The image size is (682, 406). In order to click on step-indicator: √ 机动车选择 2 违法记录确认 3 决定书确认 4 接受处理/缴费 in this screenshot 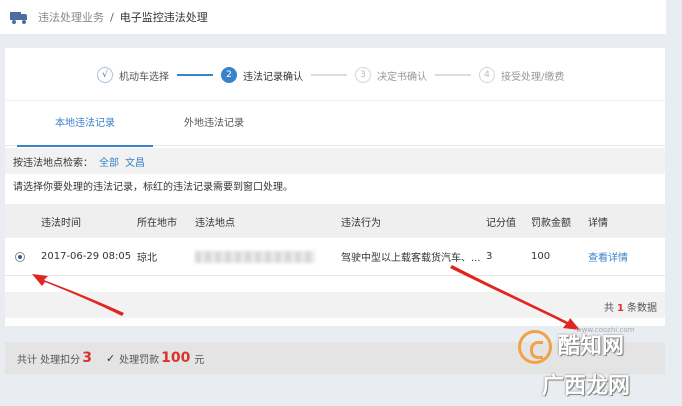, I will do `click(330, 75)`.